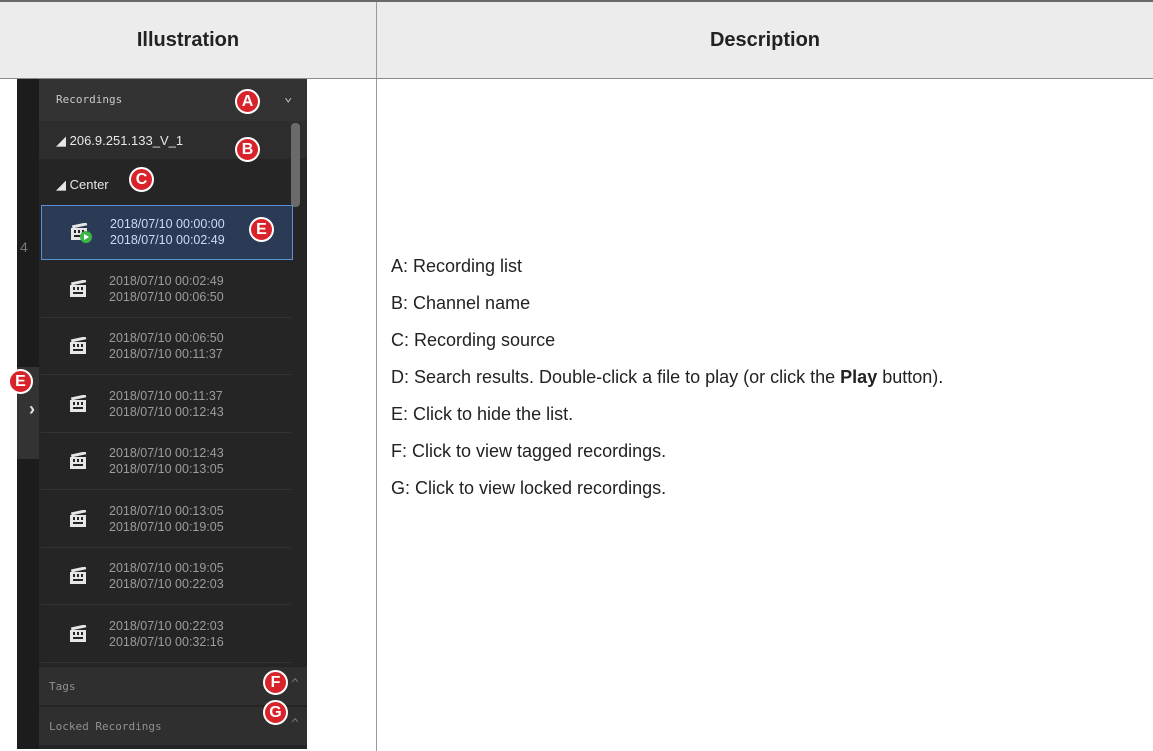 Image resolution: width=1153 pixels, height=751 pixels. I want to click on recording-end-time: 2018/07/10 00:11:37, so click(166, 354).